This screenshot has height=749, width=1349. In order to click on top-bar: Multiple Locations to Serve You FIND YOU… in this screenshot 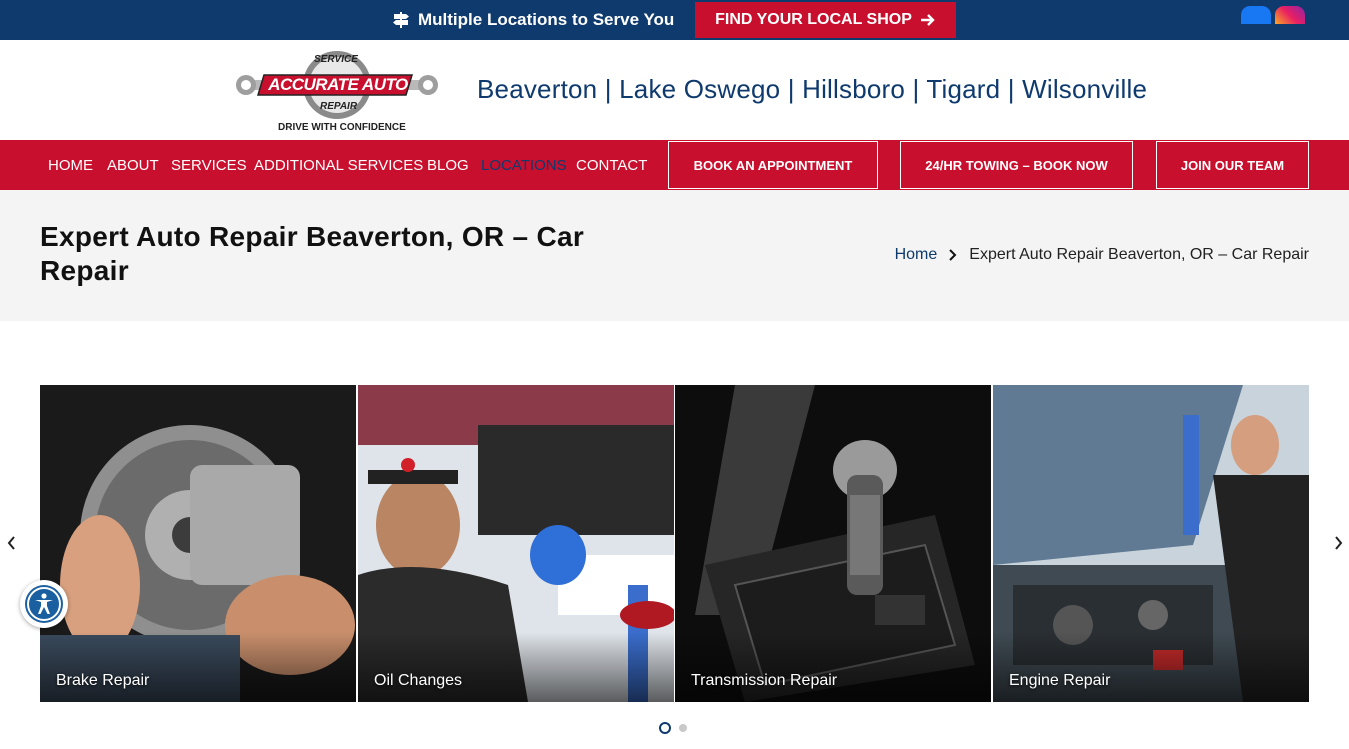, I will do `click(674, 20)`.